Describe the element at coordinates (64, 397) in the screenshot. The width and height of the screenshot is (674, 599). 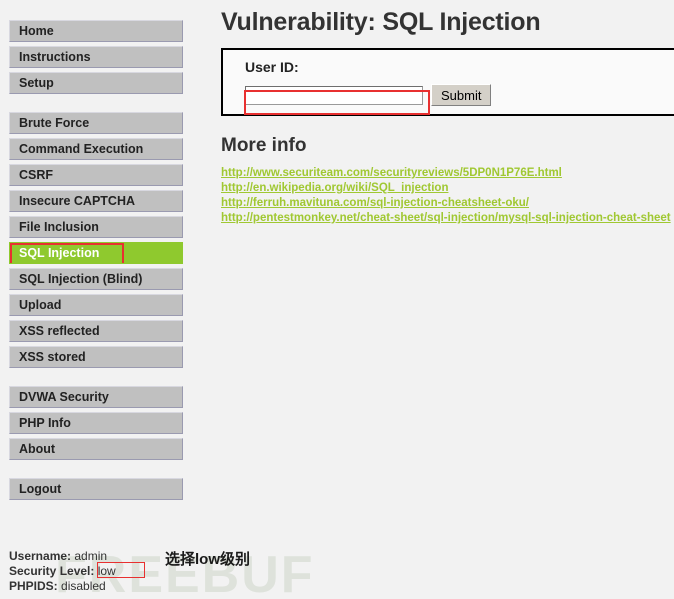
I see `sidebar-item-label: DVWA Security` at that location.